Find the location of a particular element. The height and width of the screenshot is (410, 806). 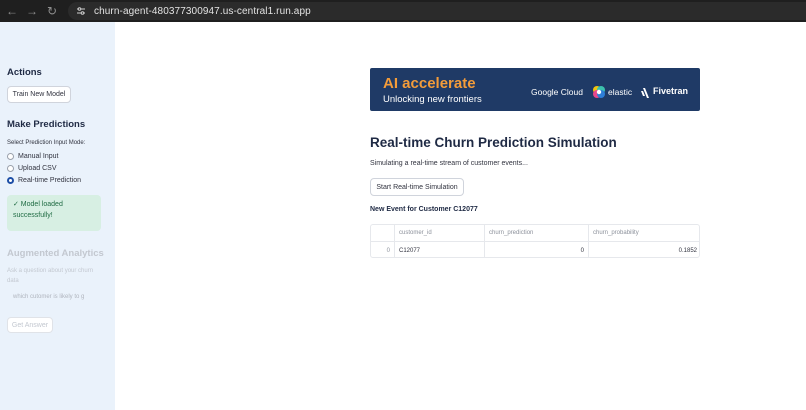

question-input: which cutomer is likely to g is located at coordinates (57, 298).